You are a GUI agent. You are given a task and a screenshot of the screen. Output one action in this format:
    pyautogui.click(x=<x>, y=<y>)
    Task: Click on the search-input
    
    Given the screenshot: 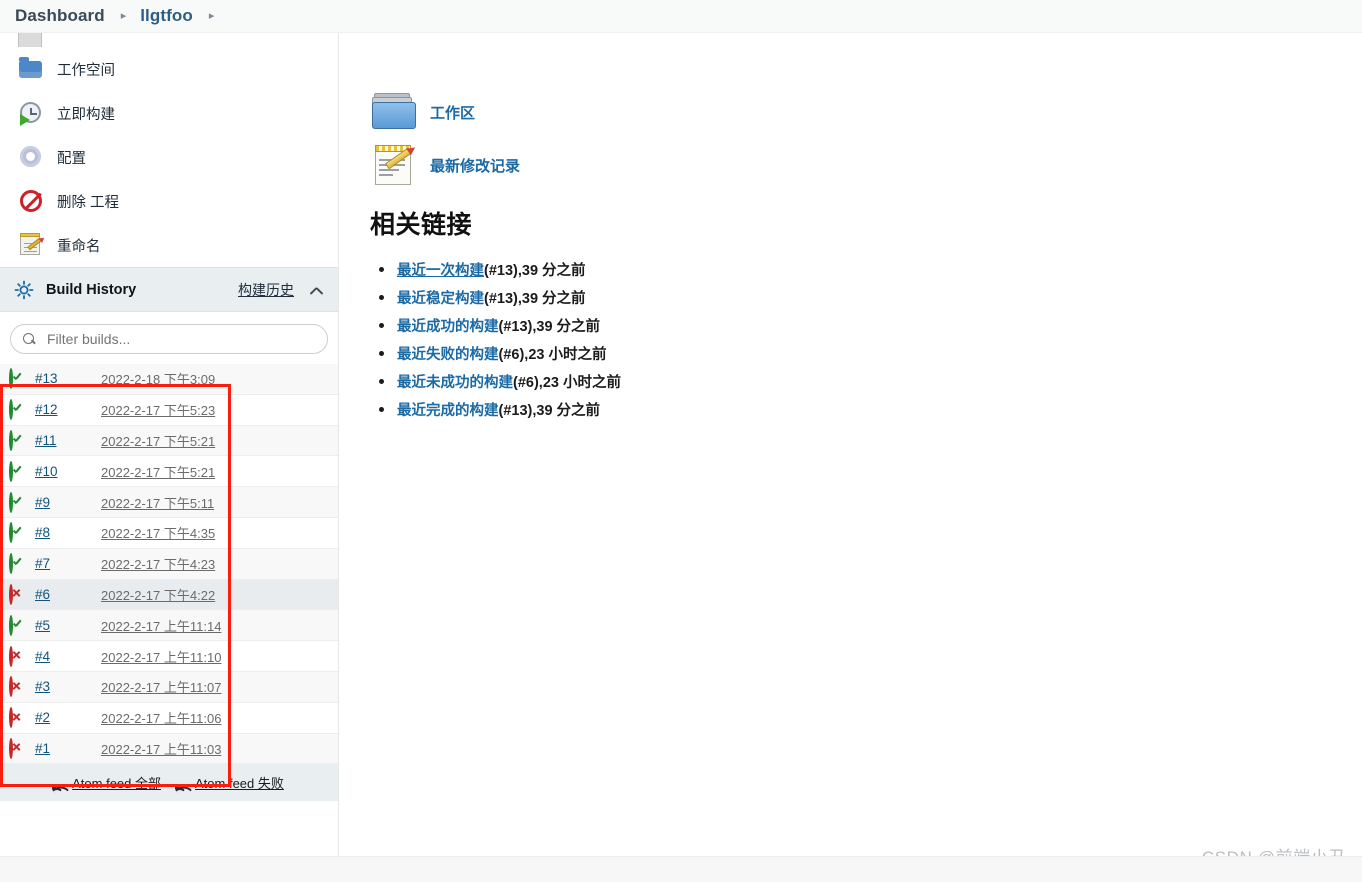 What is the action you would take?
    pyautogui.click(x=180, y=339)
    